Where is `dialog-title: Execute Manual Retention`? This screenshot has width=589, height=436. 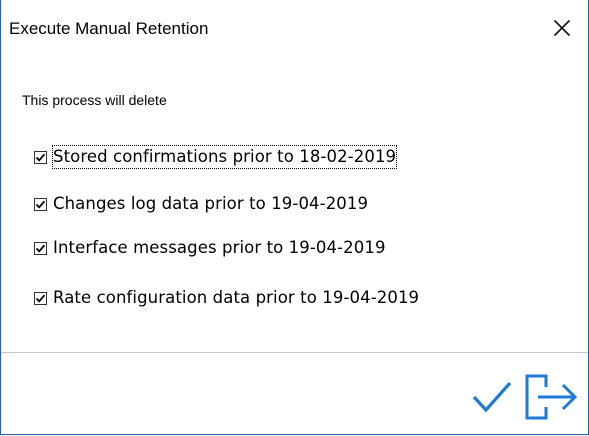
dialog-title: Execute Manual Retention is located at coordinates (109, 28).